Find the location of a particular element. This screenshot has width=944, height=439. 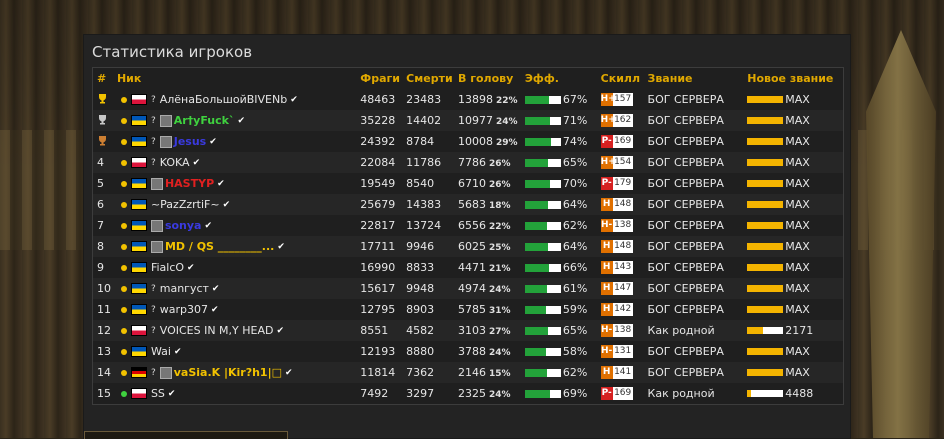

header-rank: Звание is located at coordinates (698, 78).